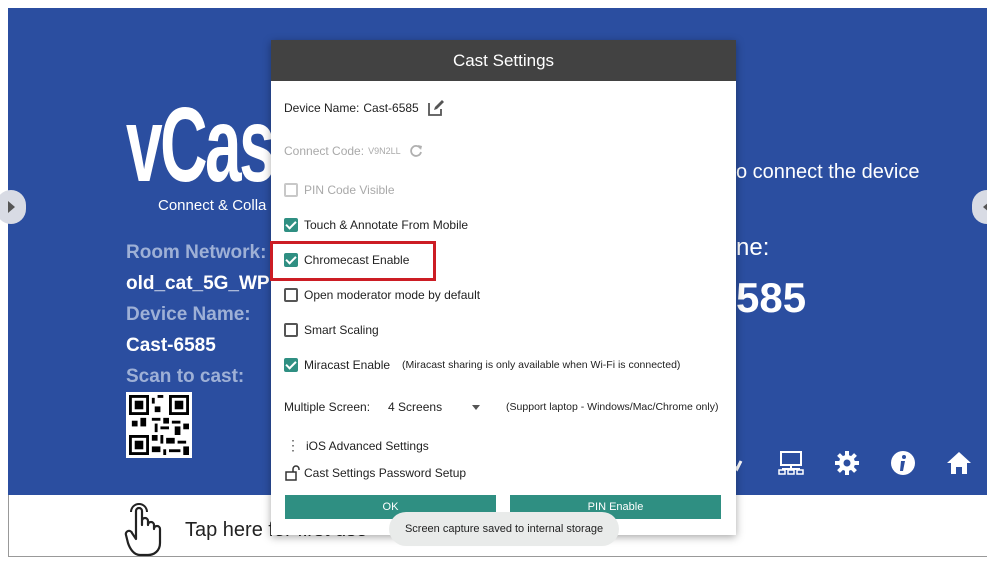  What do you see at coordinates (291, 190) in the screenshot?
I see `pin-code-visible-checkbox` at bounding box center [291, 190].